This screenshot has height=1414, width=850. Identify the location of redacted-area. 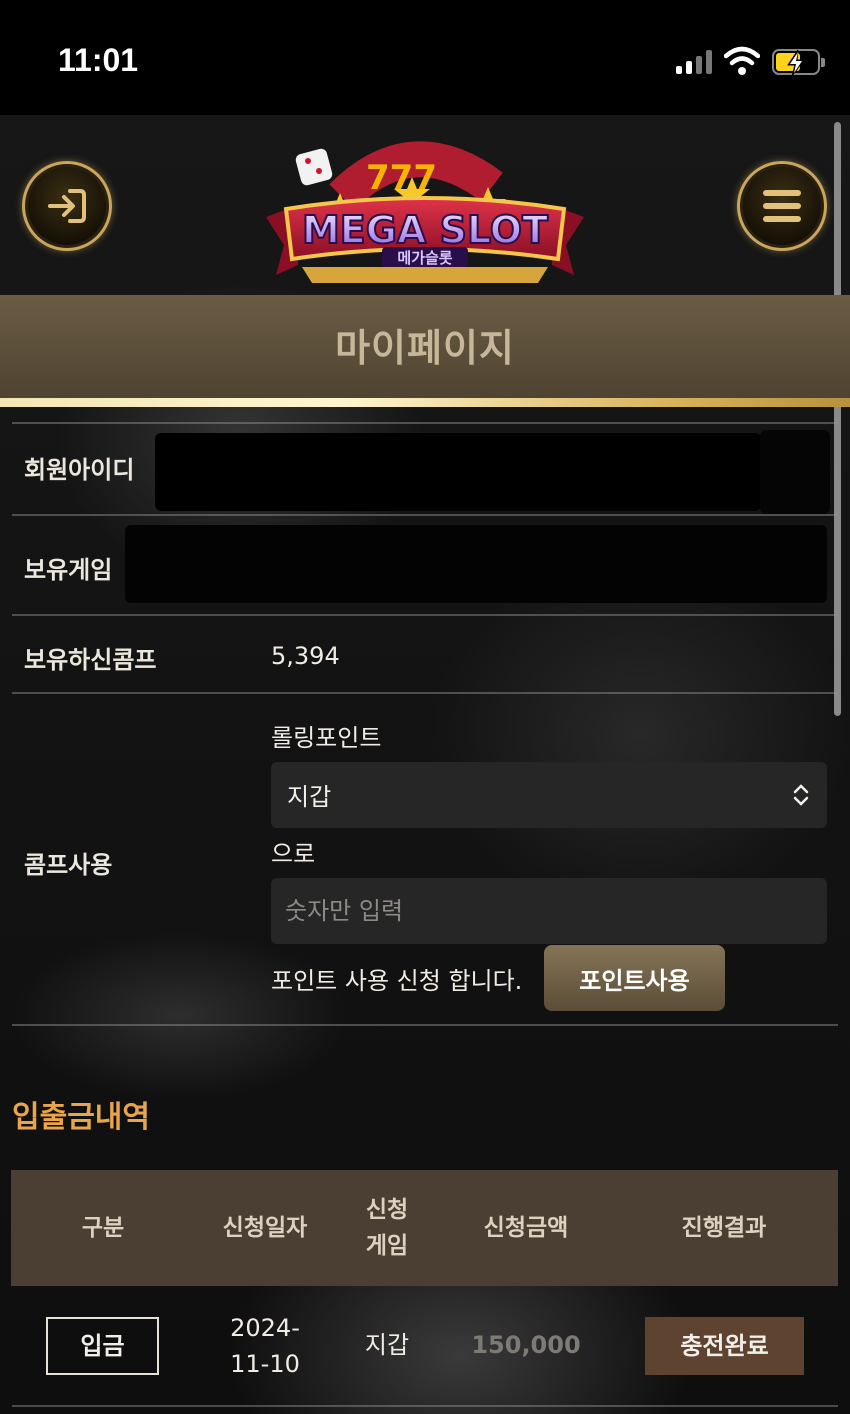
(795, 472).